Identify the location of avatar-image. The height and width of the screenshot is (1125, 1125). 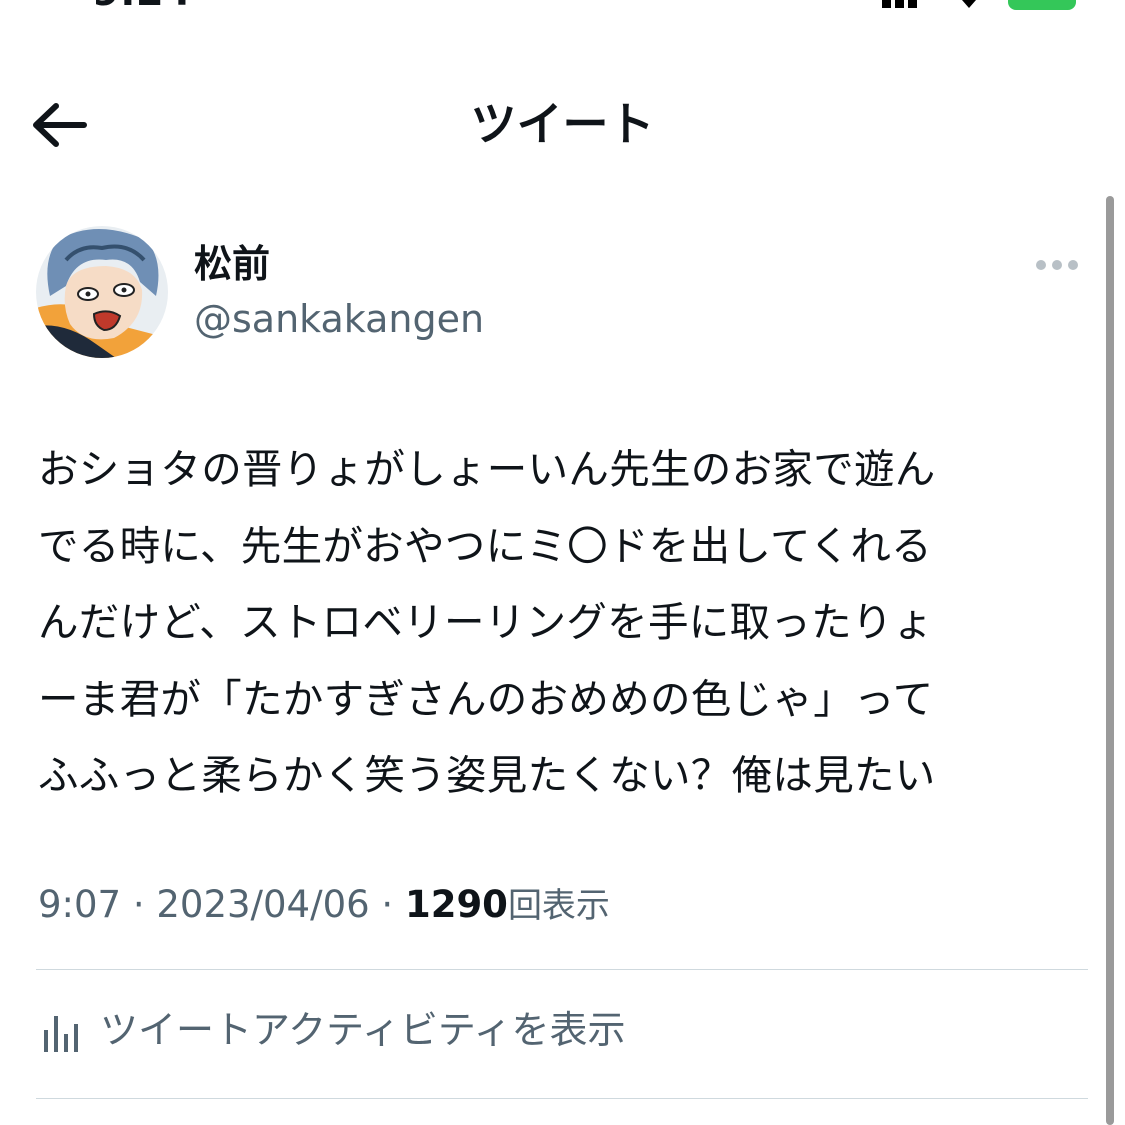
(102, 292).